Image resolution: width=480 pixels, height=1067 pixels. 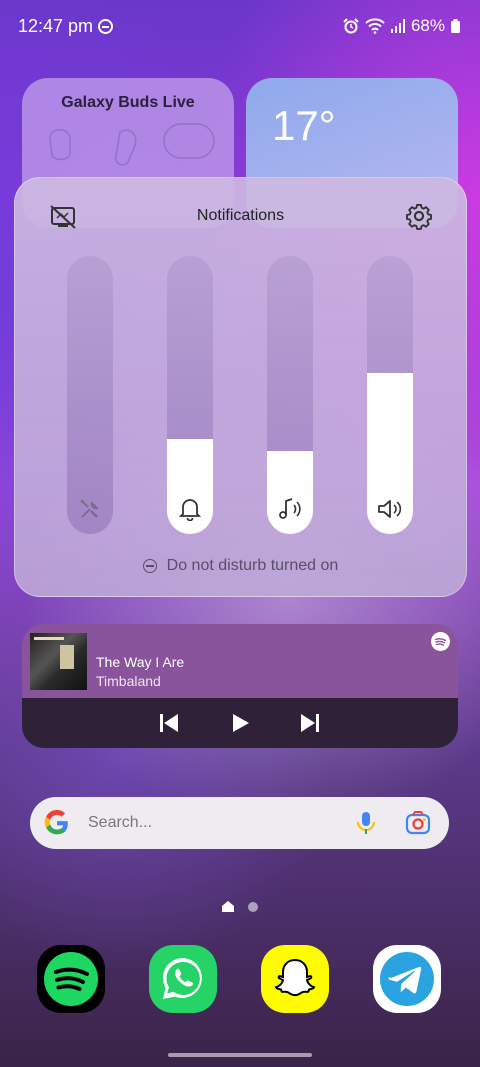 I want to click on dnd-icon, so click(x=105, y=26).